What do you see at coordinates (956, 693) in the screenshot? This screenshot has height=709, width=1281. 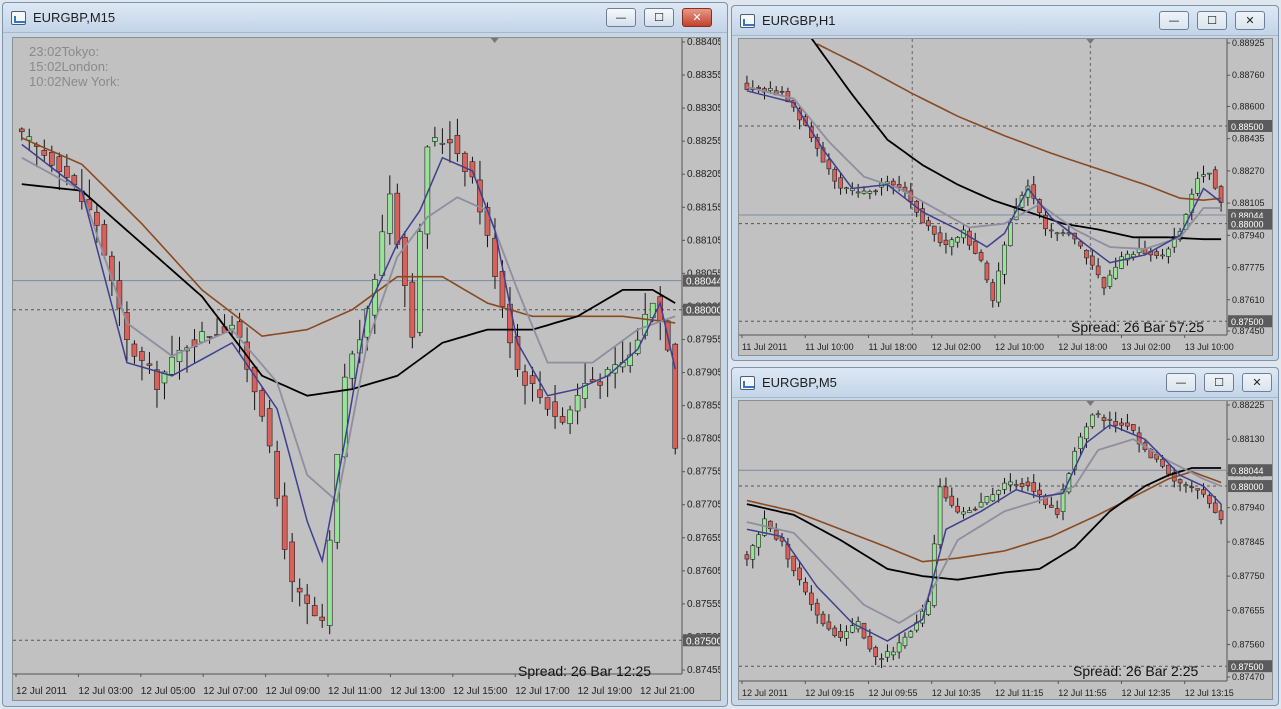 I see `time-tick-label: 12 Jul 10:35` at bounding box center [956, 693].